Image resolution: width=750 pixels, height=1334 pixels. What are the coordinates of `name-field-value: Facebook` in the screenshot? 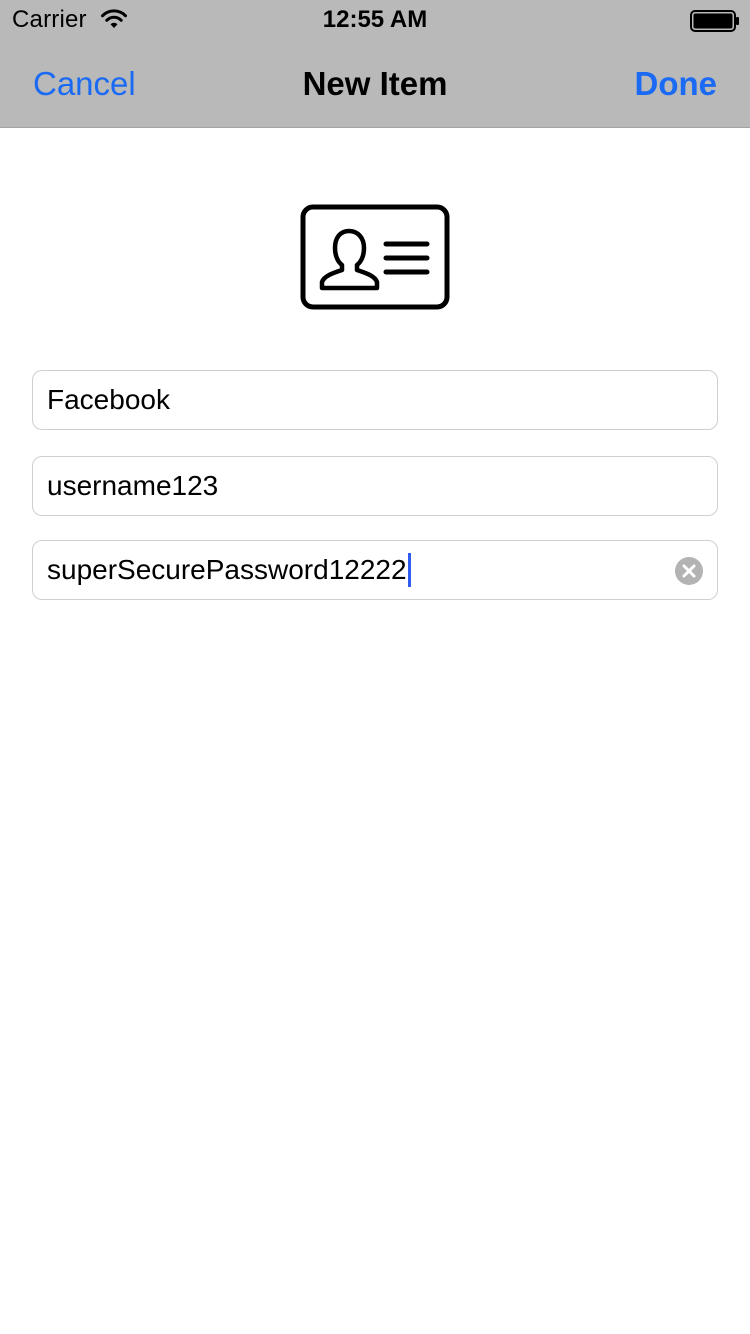 It's located at (108, 399).